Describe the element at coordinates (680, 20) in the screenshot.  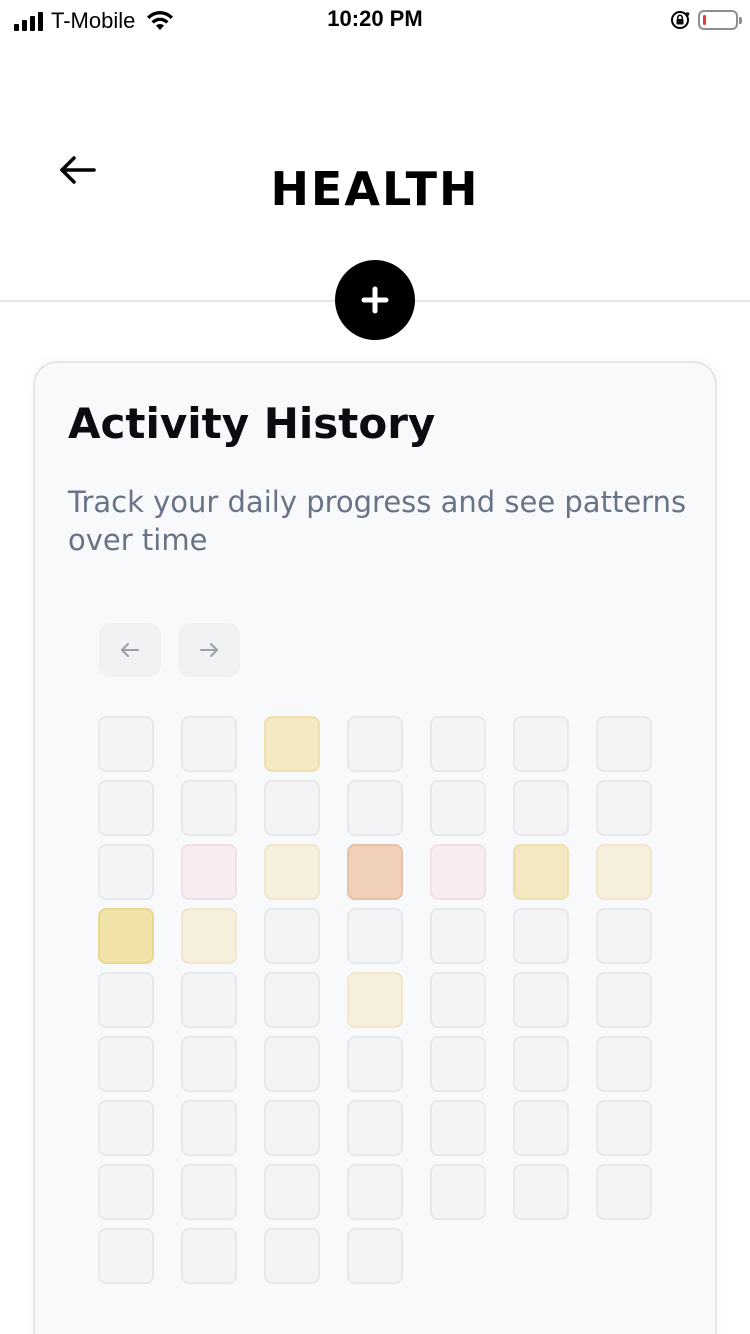
I see `rotation-lock-icon` at that location.